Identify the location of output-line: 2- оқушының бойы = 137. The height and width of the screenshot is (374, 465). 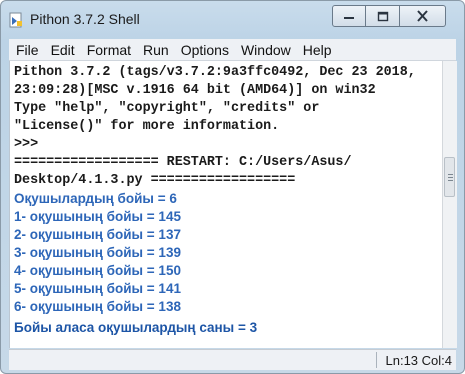
(97, 234).